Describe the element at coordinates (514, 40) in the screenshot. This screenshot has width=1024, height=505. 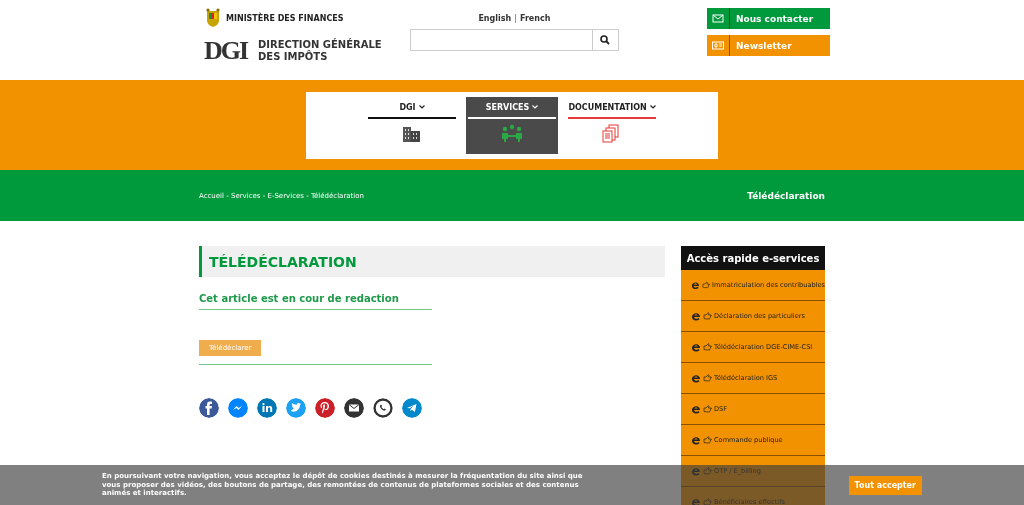
I see `search-field` at that location.